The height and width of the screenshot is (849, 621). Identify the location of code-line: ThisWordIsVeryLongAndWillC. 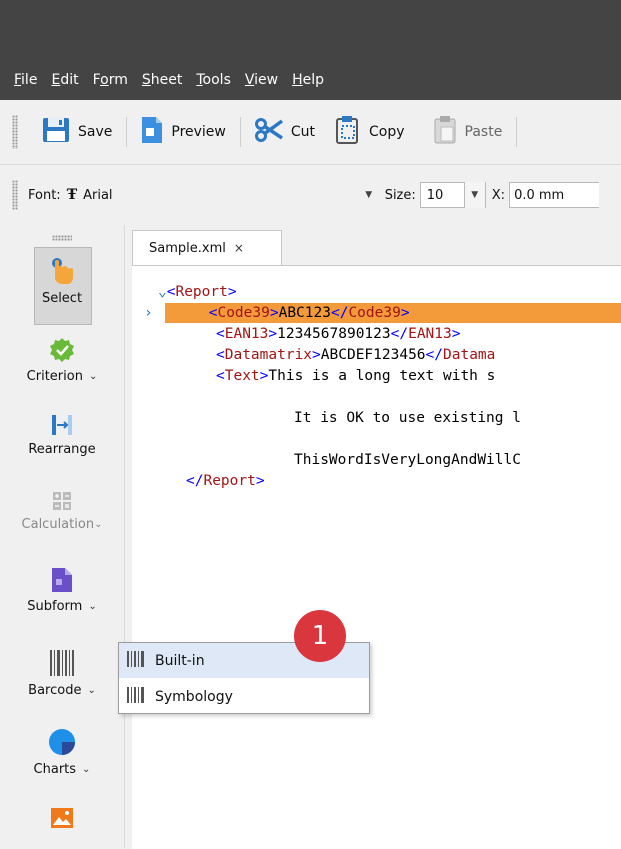
(407, 460).